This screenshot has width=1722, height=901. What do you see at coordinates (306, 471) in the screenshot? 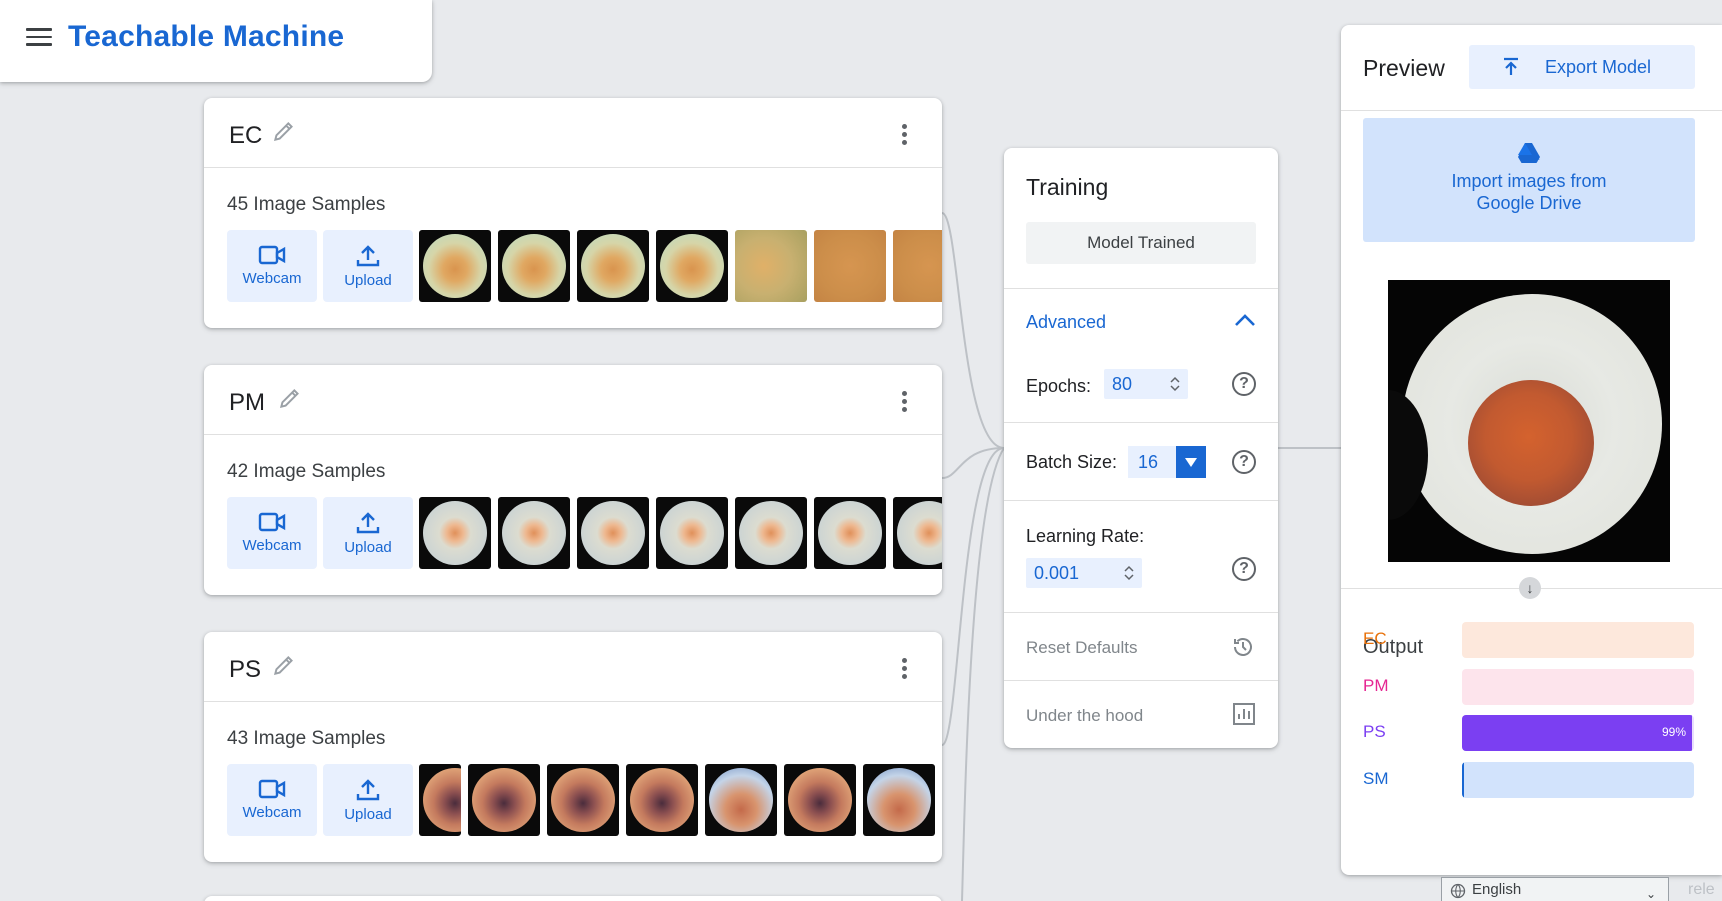
I see `sample-count: 42 Image Samples` at bounding box center [306, 471].